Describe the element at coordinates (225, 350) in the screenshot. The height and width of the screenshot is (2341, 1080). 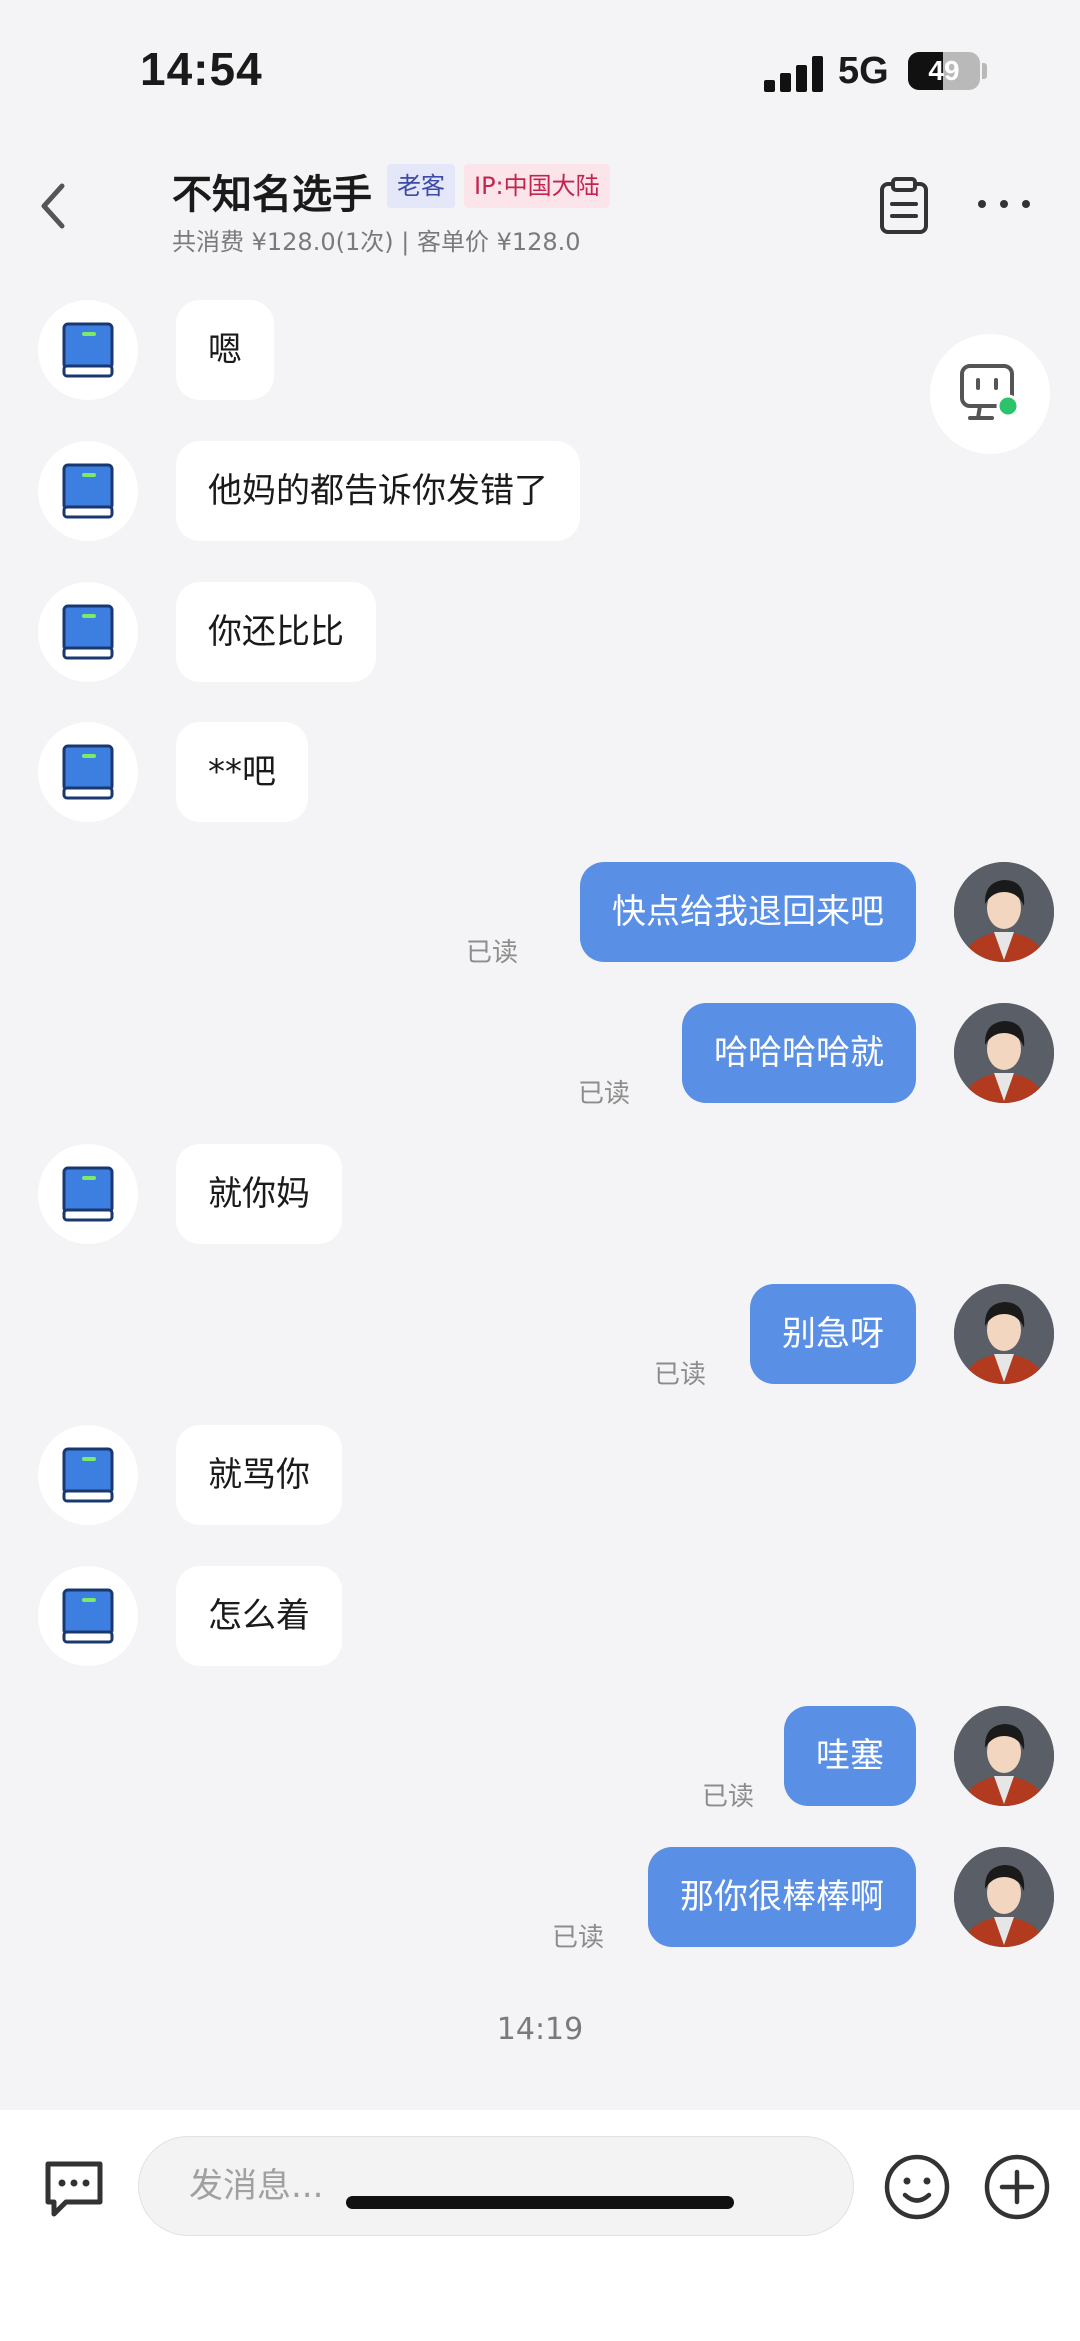
I see `incoming-message: 嗯` at that location.